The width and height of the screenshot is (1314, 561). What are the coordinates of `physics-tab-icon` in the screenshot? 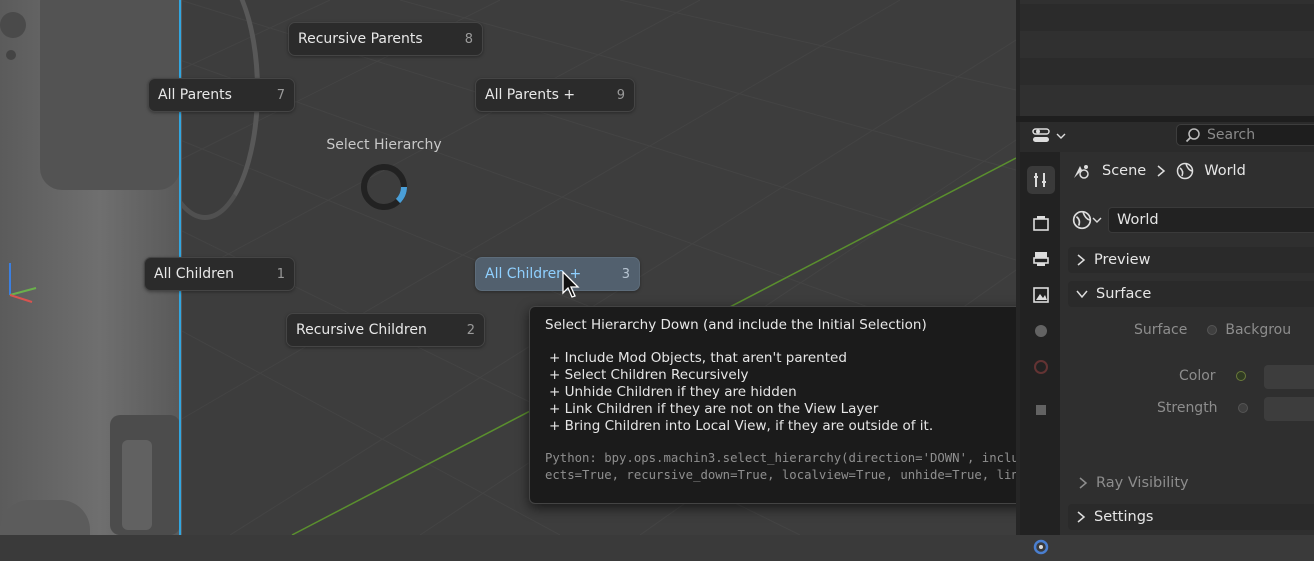 It's located at (1041, 547).